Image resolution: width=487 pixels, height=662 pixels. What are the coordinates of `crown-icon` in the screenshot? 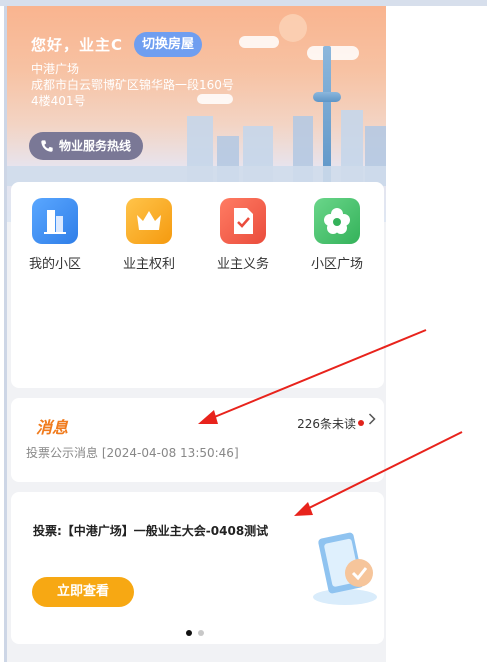 It's located at (149, 221).